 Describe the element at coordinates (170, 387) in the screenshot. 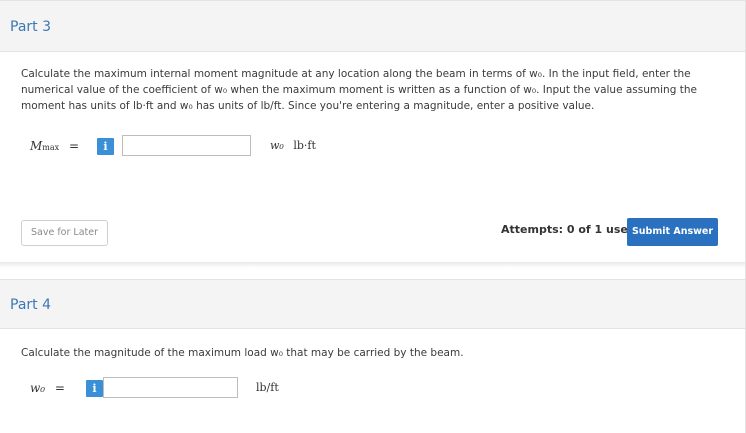

I see `w0-answer-input` at that location.